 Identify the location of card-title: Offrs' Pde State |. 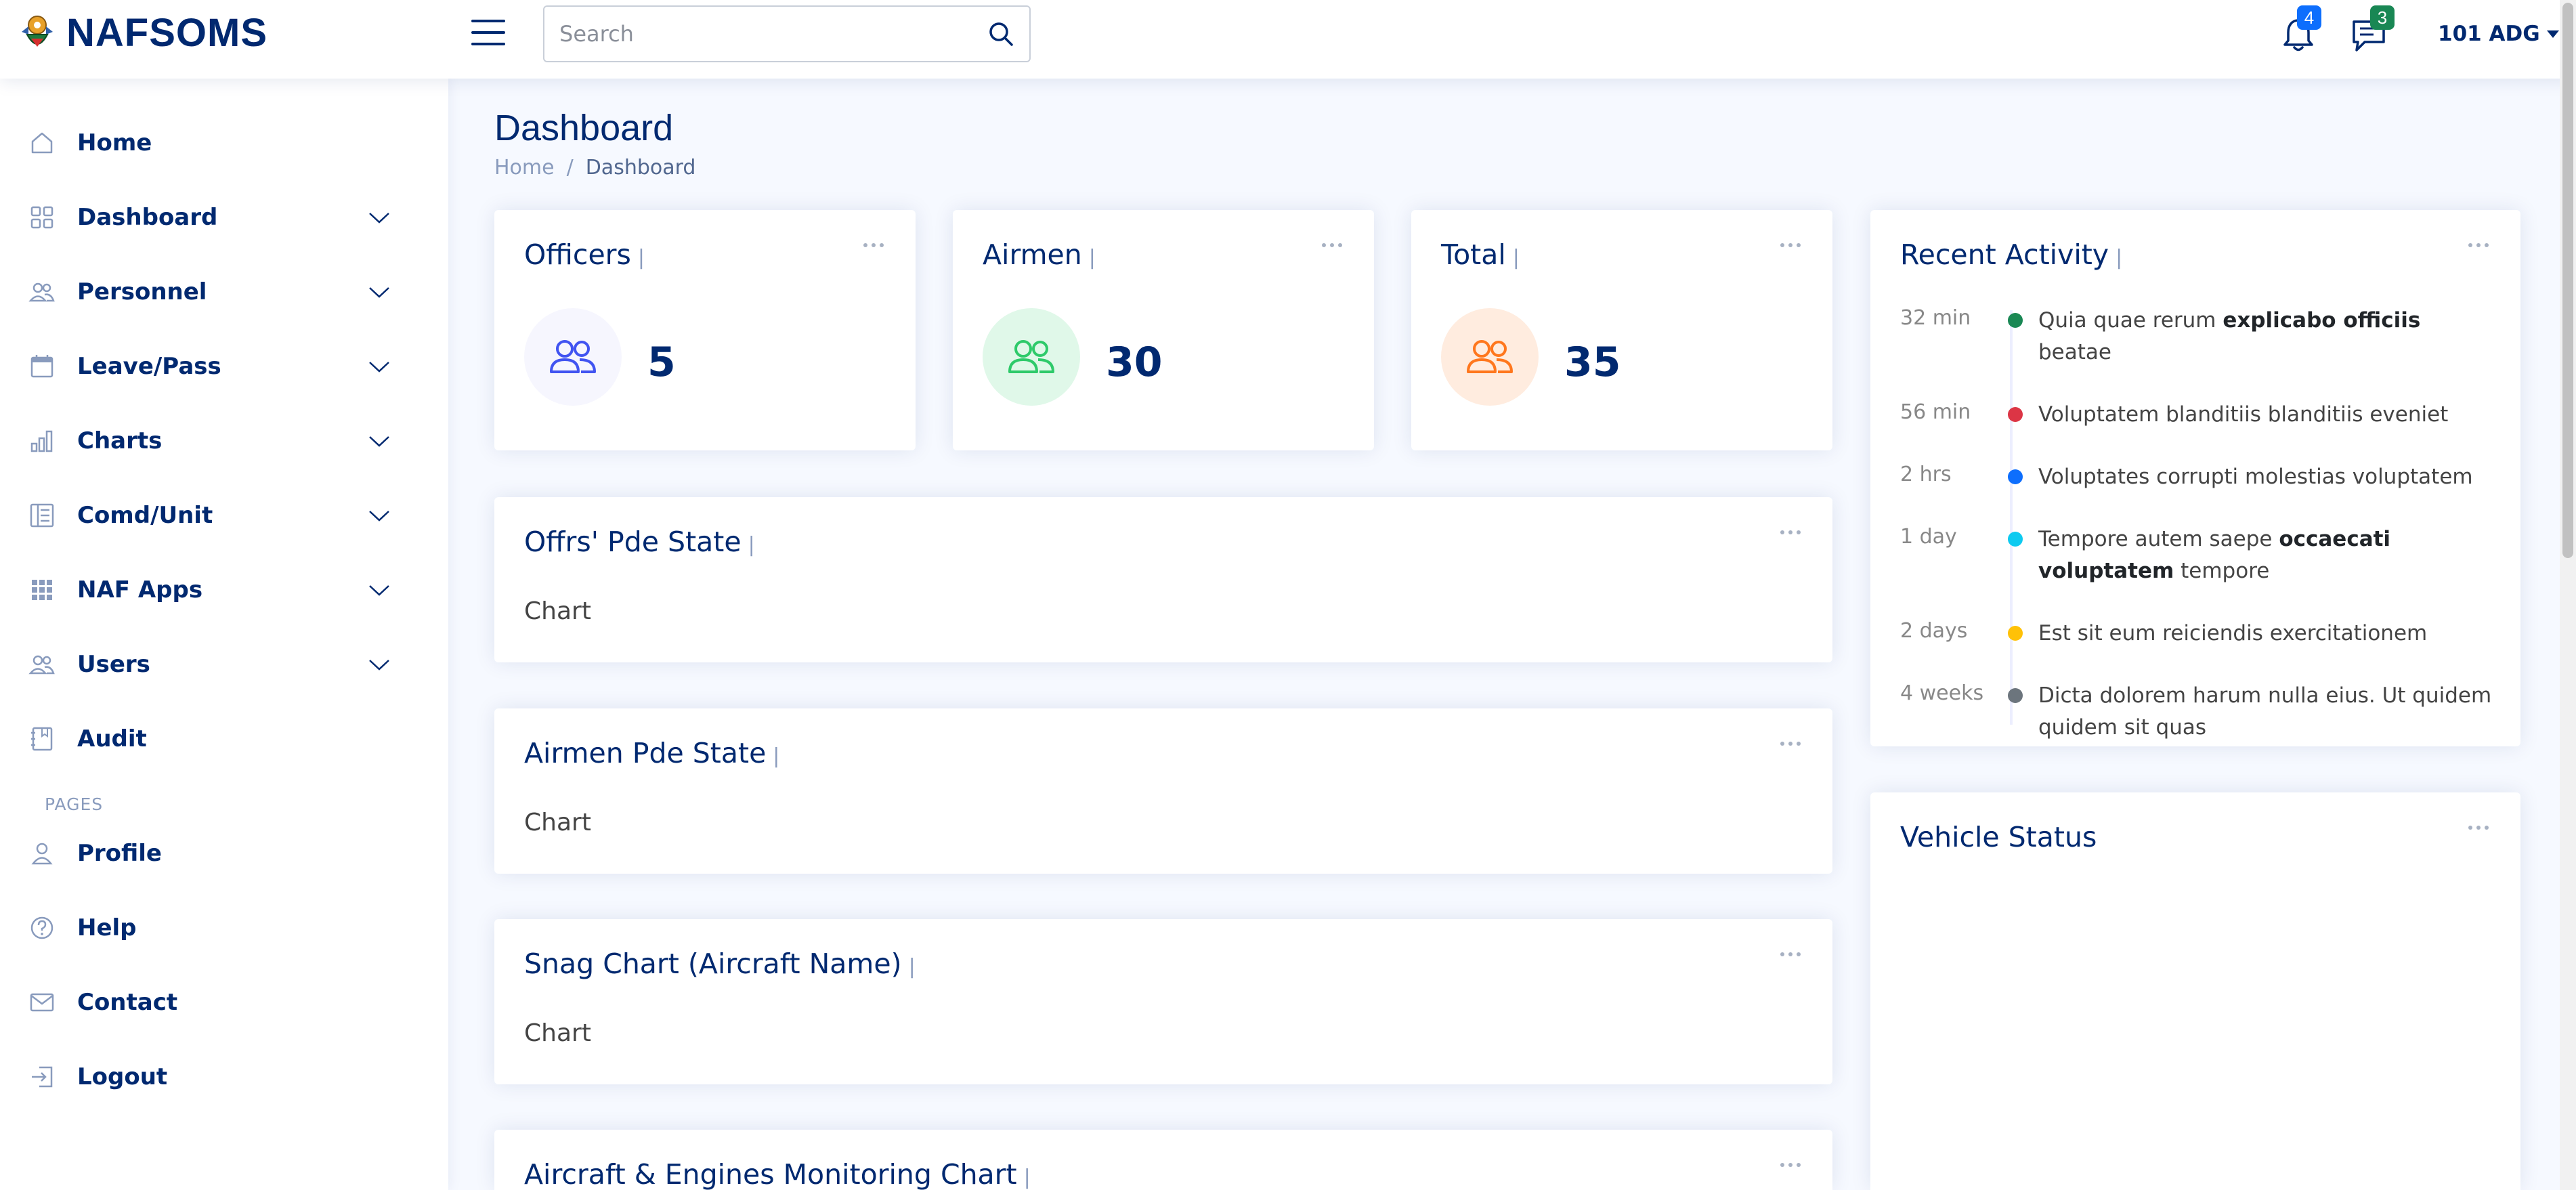
(639, 542).